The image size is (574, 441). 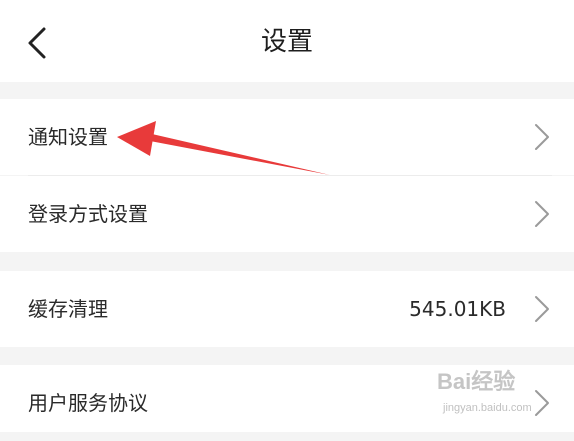 I want to click on cache-size-value: 545.01KB, so click(x=457, y=309).